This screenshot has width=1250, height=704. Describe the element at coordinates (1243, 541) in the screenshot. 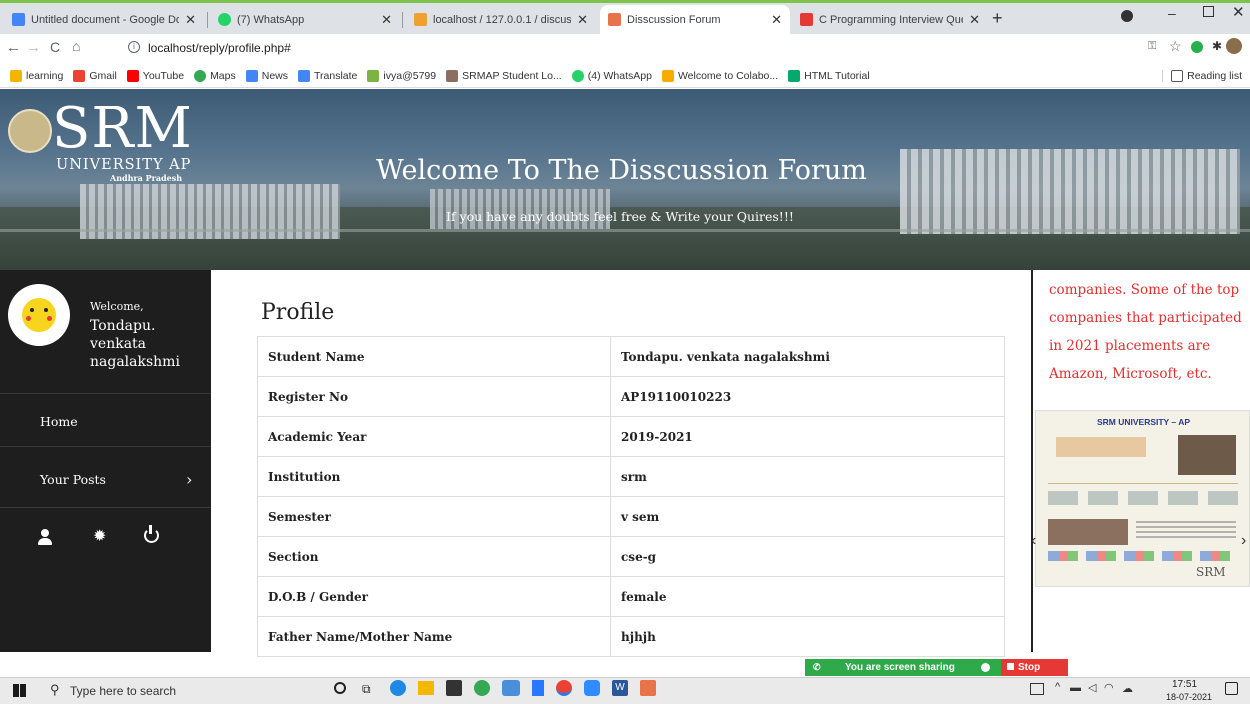

I see `carousel-next-icon: ›` at that location.